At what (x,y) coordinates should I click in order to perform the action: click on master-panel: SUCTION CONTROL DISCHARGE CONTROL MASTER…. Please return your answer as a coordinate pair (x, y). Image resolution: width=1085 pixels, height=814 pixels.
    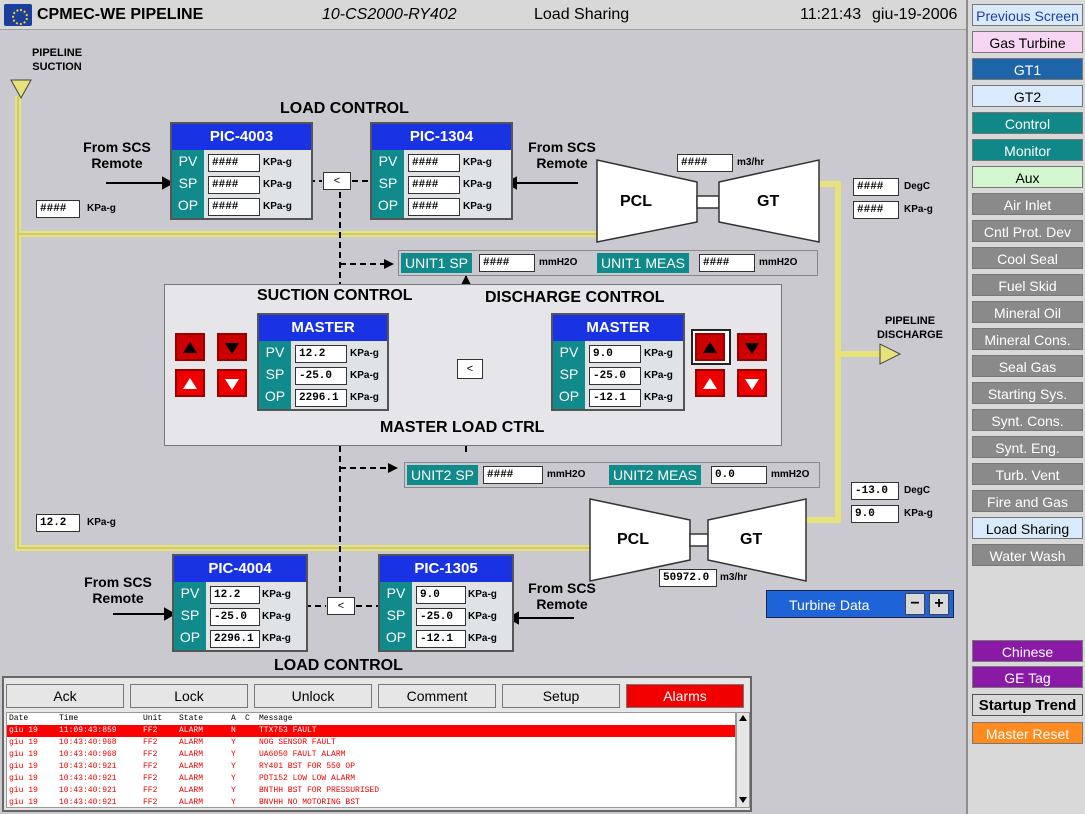
    Looking at the image, I should click on (473, 365).